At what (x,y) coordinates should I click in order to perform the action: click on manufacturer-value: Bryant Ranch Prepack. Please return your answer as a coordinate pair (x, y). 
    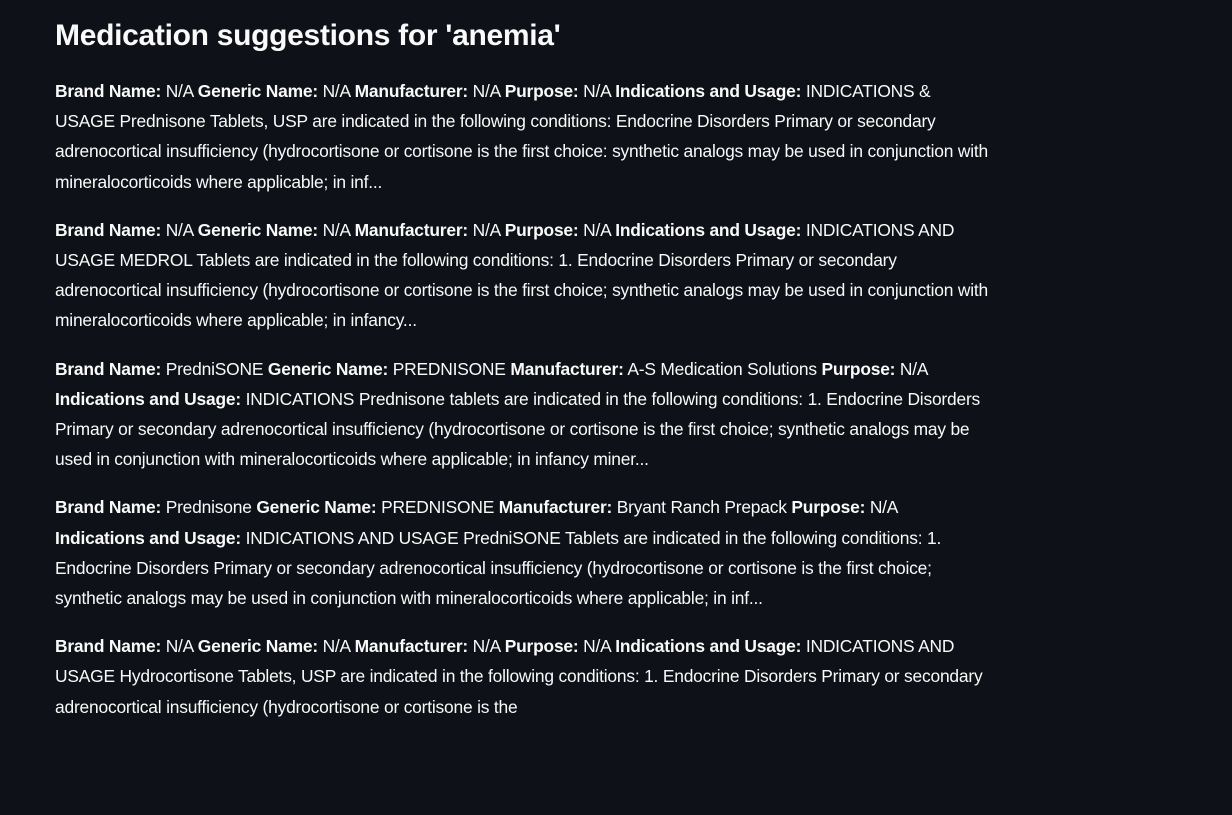
    Looking at the image, I should click on (701, 507).